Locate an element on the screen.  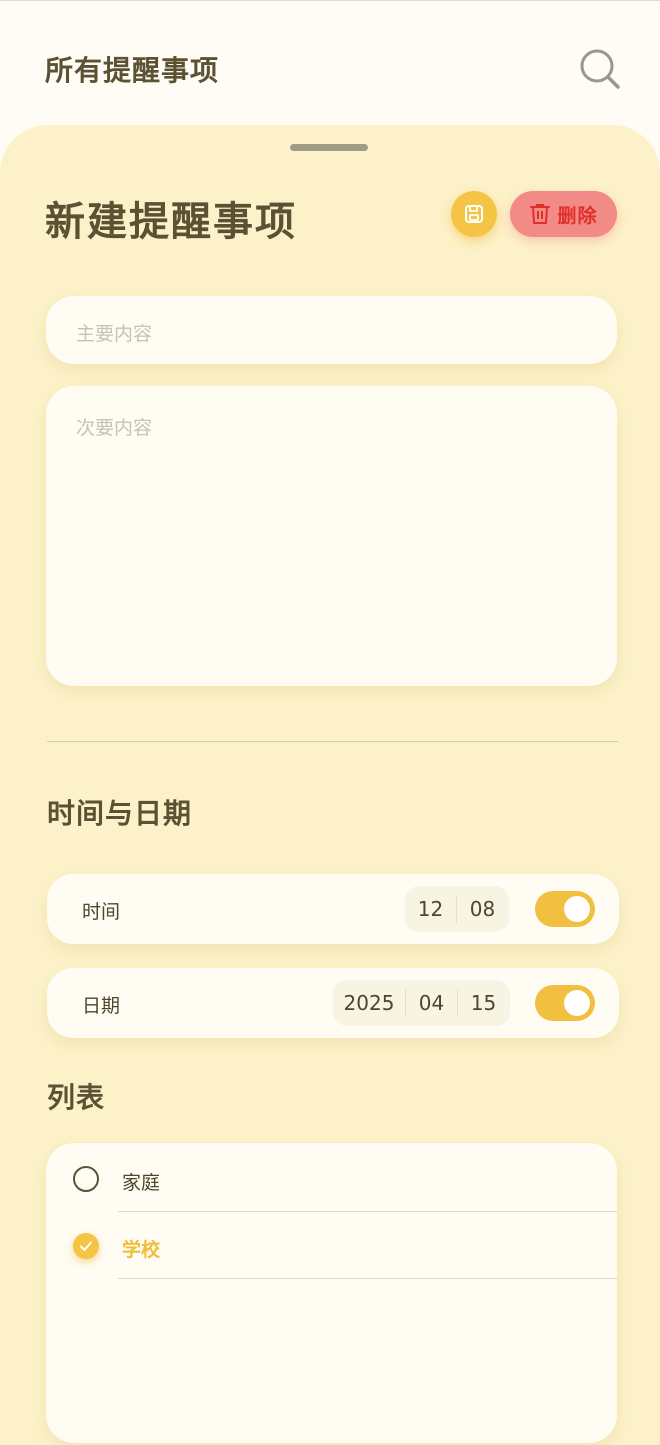
time-picker: 12 08 is located at coordinates (457, 909).